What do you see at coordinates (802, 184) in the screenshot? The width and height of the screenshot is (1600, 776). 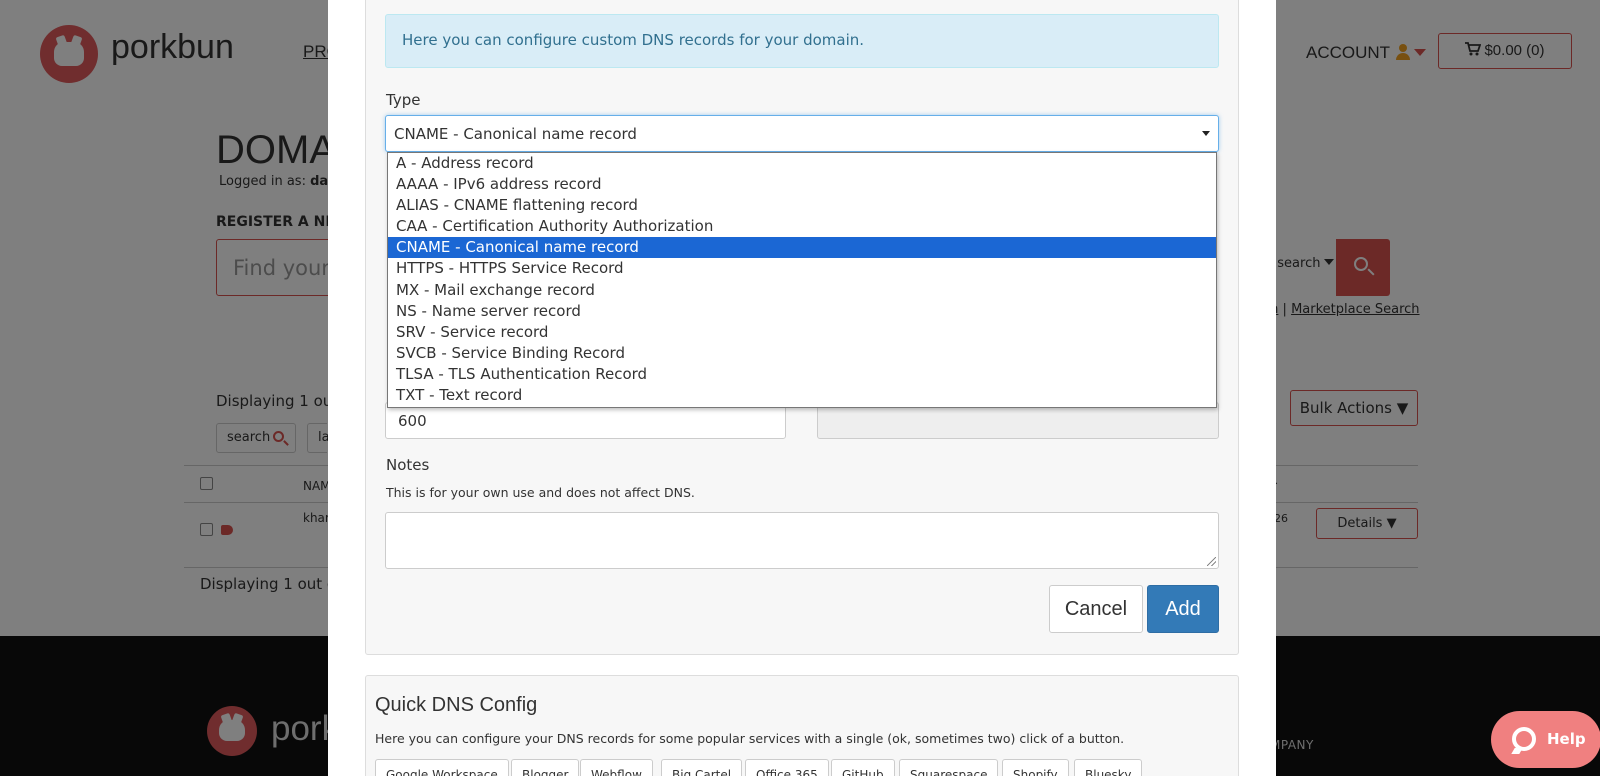 I see `option-aaaa: AAAA - IPv6 address record` at bounding box center [802, 184].